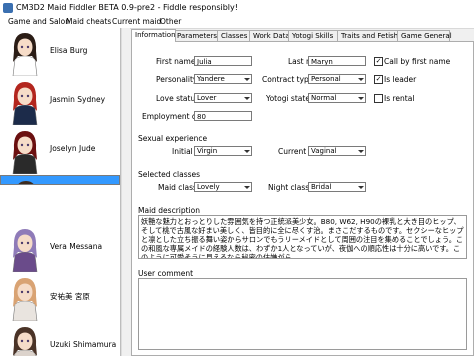 The height and width of the screenshot is (356, 474). Describe the element at coordinates (8, 8) in the screenshot. I see `app-icon` at that location.